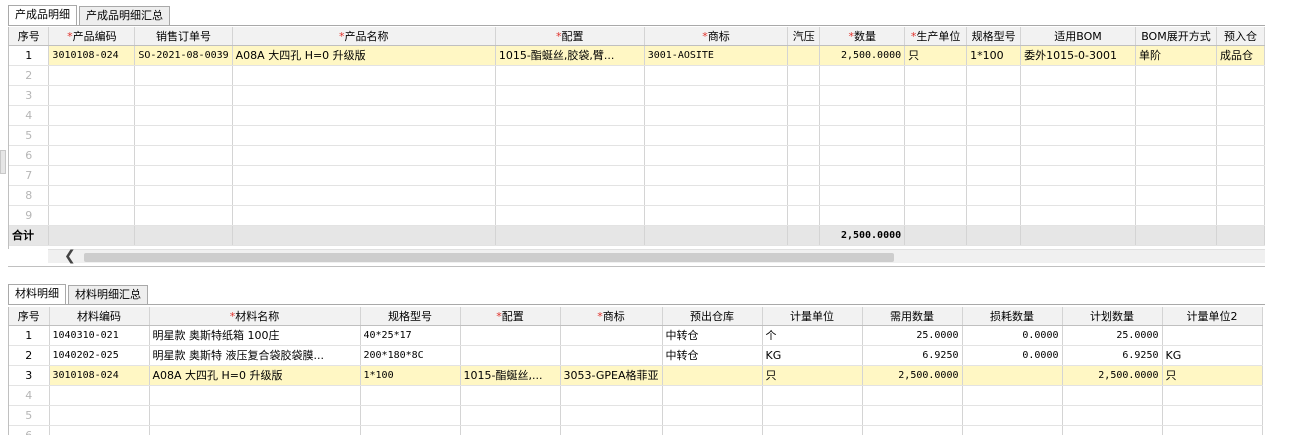 This screenshot has height=447, width=1303. Describe the element at coordinates (712, 335) in the screenshot. I see `table-cell: 中转仓` at that location.